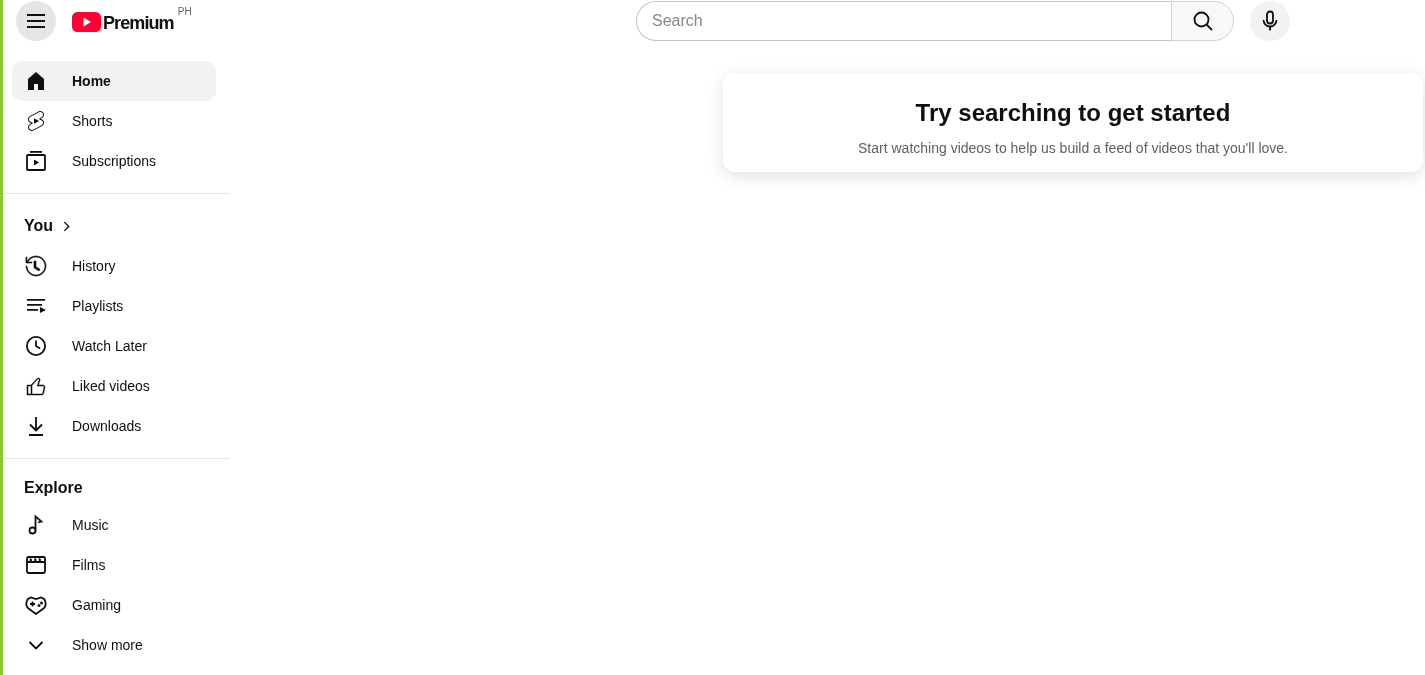  Describe the element at coordinates (184, 12) in the screenshot. I see `country-code: PH` at that location.